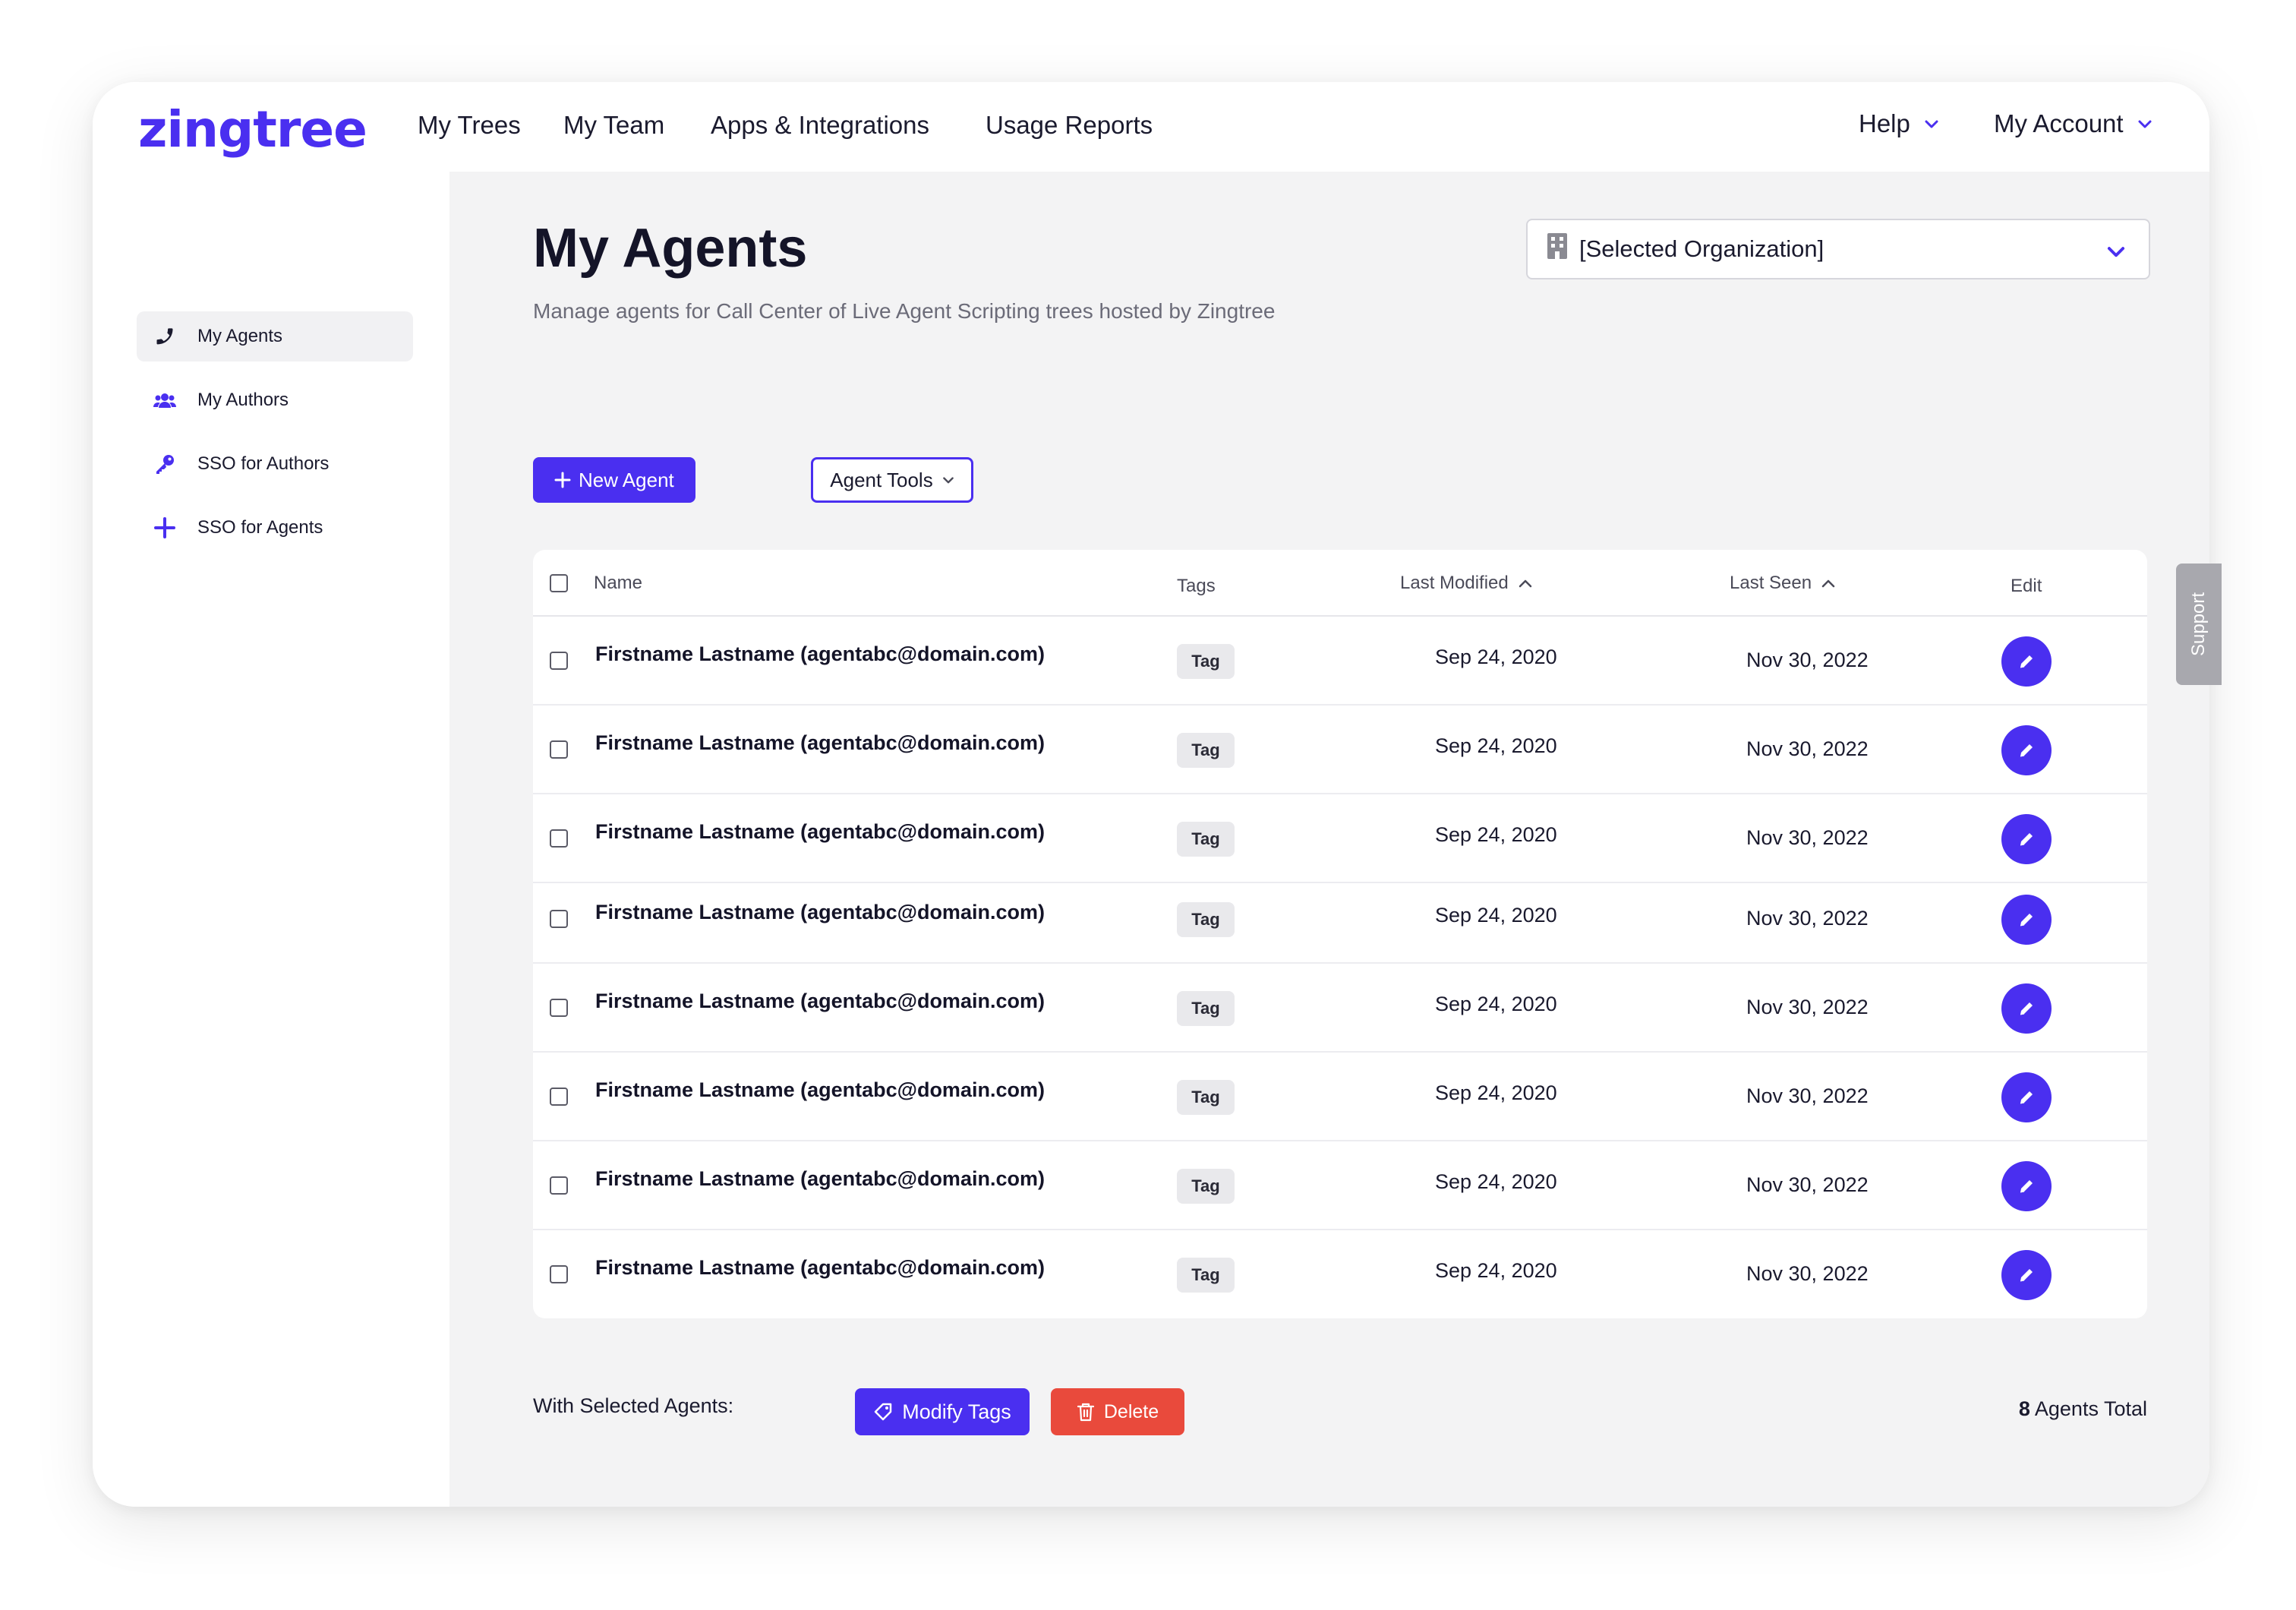 Image resolution: width=2296 pixels, height=1610 pixels. What do you see at coordinates (562, 480) in the screenshot?
I see `plus-icon` at bounding box center [562, 480].